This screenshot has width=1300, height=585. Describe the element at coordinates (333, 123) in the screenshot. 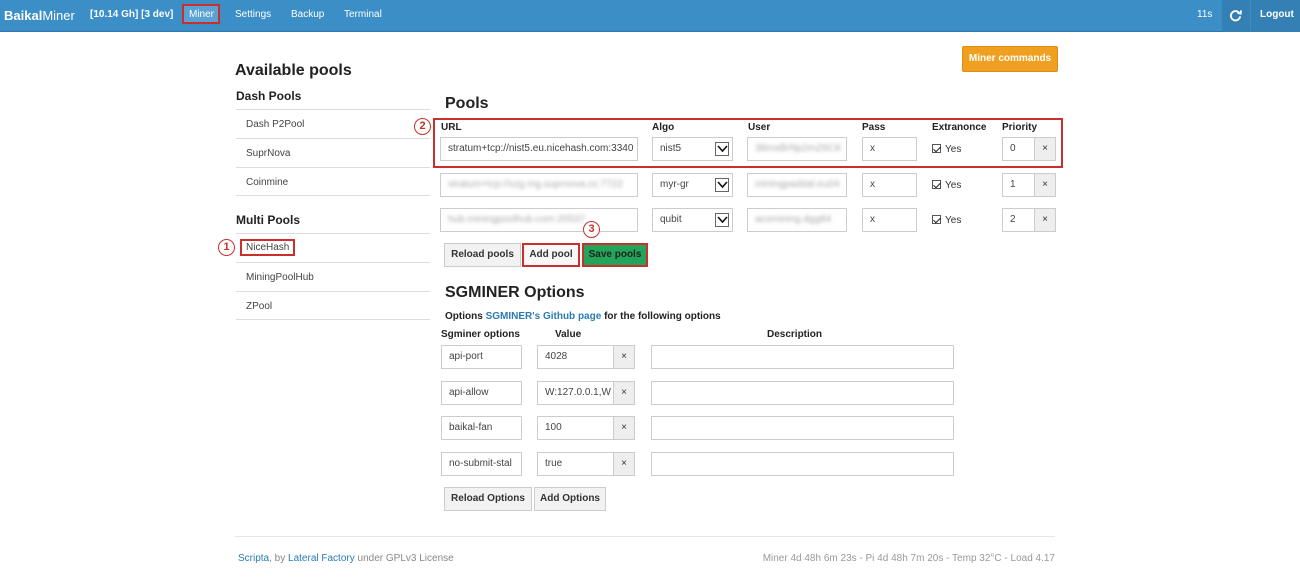

I see `pool-item-dash-p2pool: Dash P2Pool` at that location.